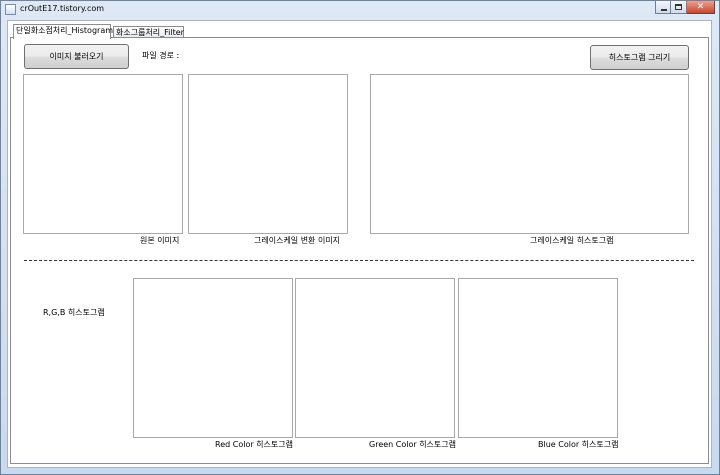  I want to click on maximize-button, so click(679, 7).